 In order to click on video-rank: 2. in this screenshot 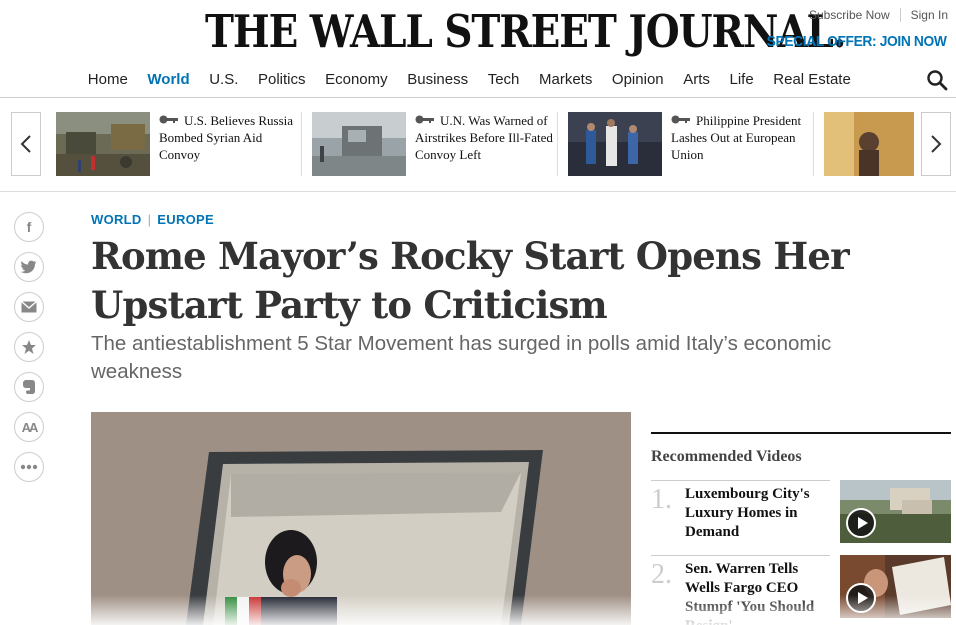, I will do `click(661, 574)`.